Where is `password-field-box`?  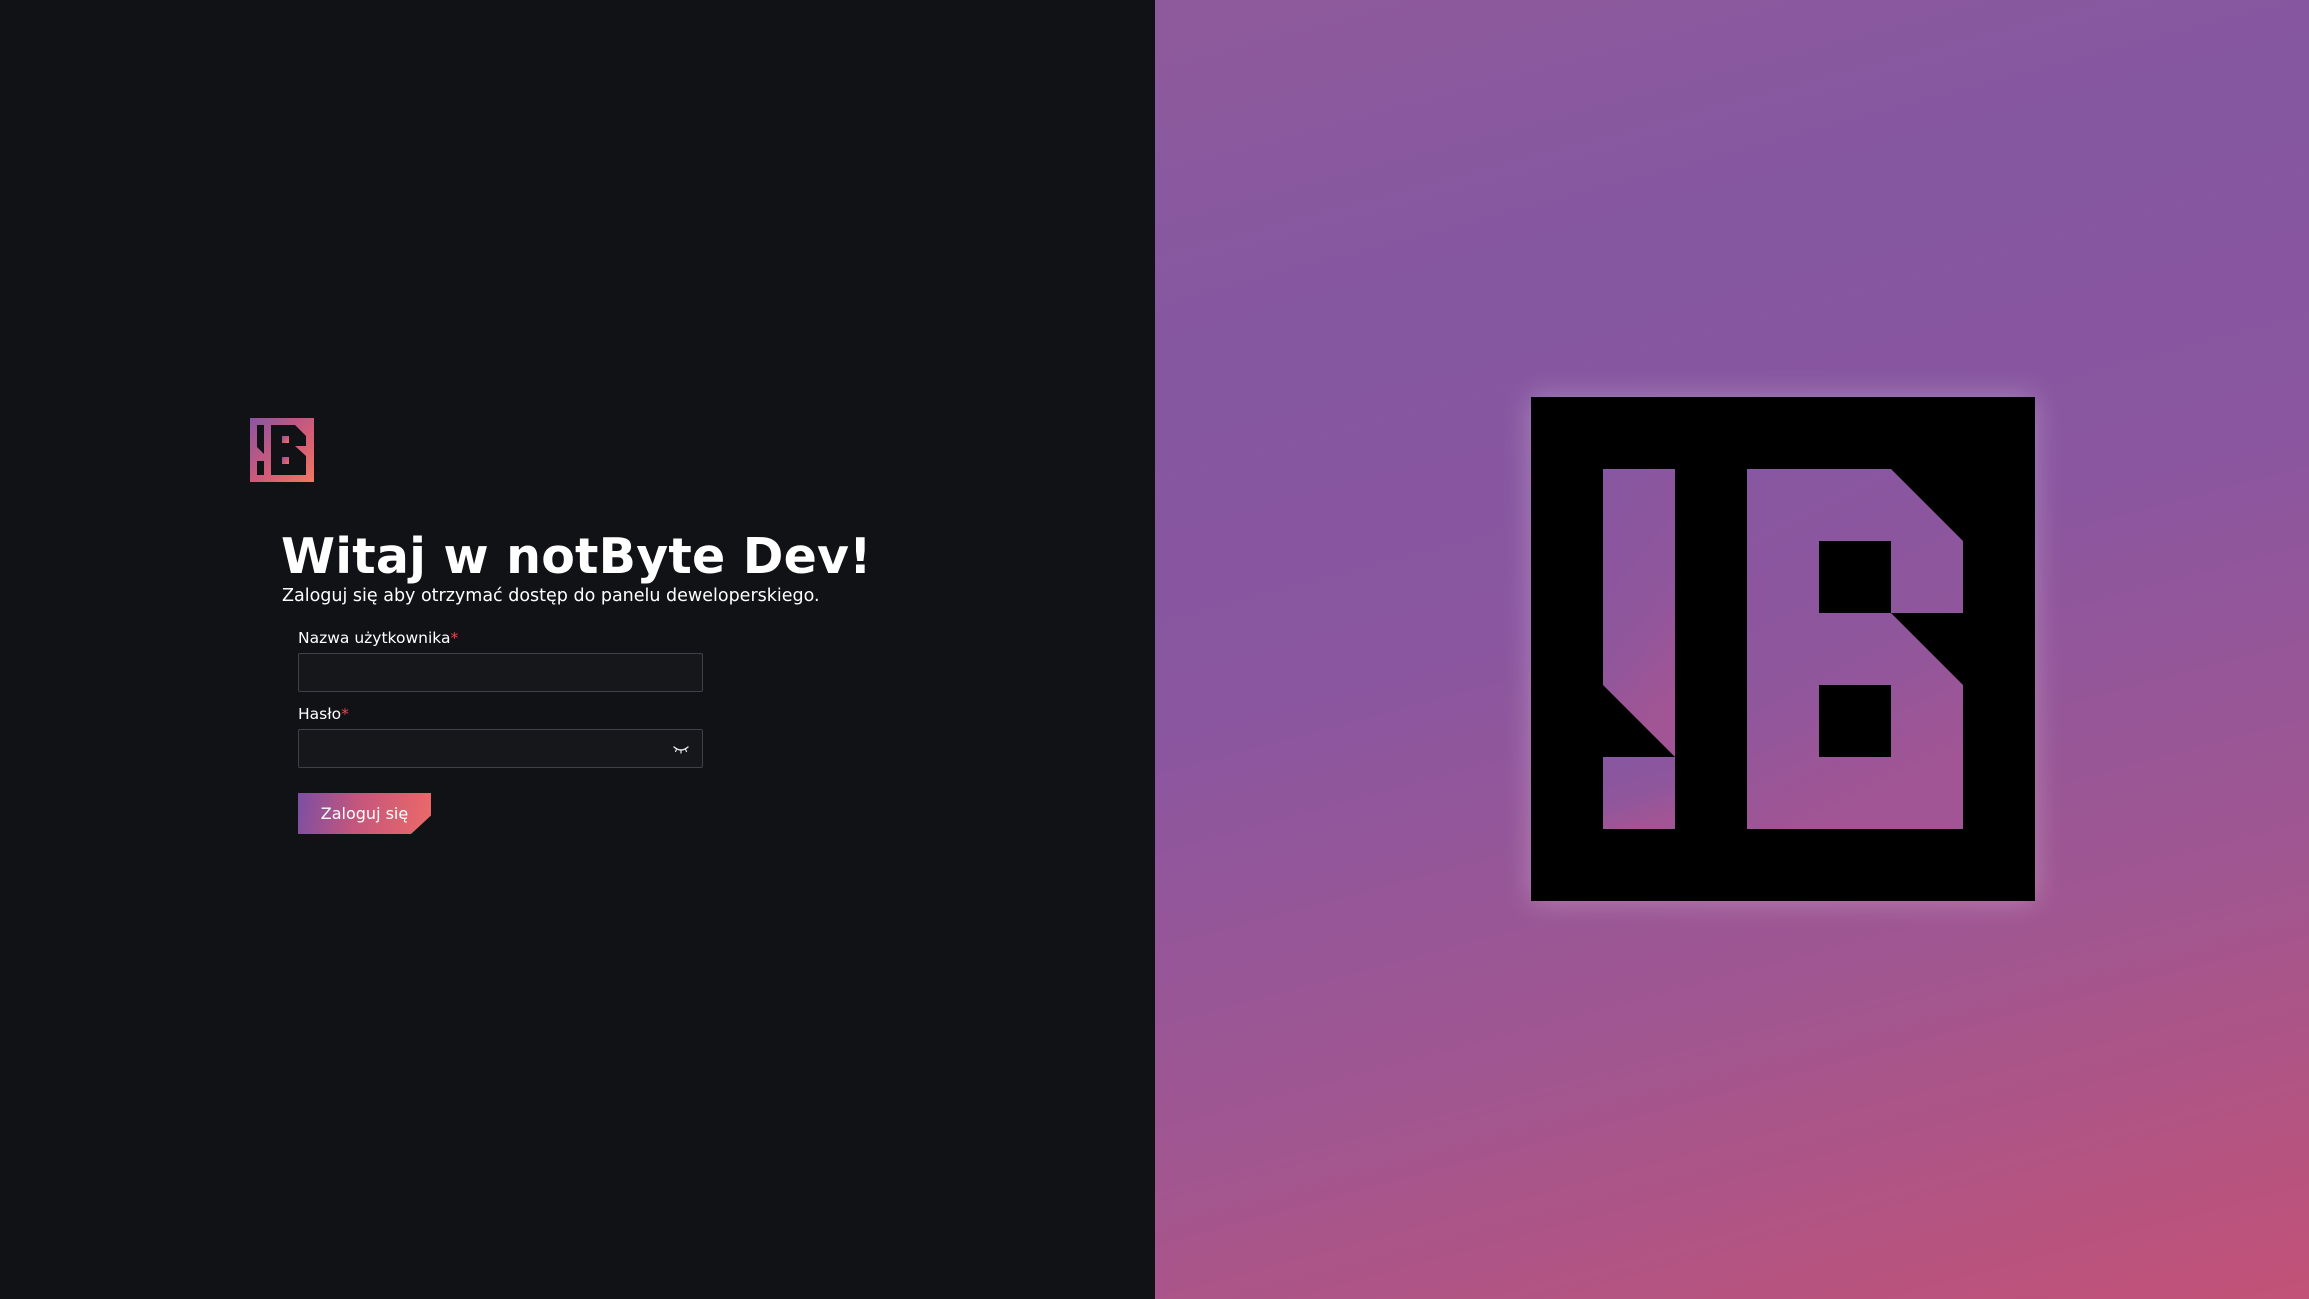 password-field-box is located at coordinates (500, 748).